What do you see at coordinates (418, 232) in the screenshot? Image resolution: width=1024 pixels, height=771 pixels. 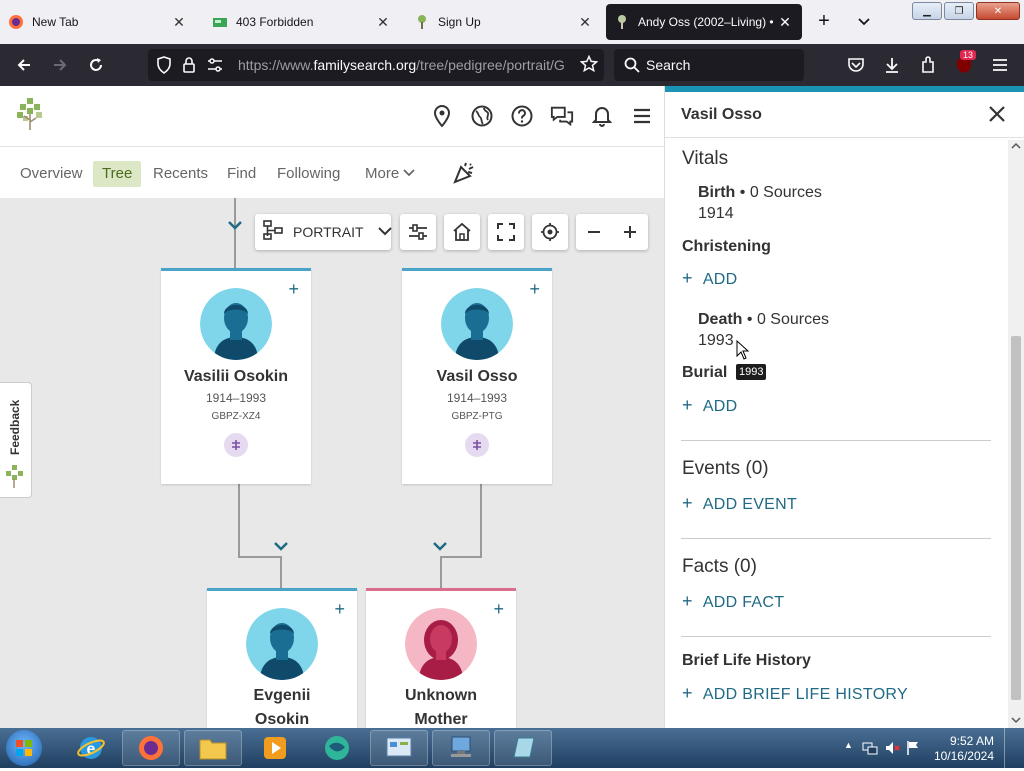 I see `tree-settings-button` at bounding box center [418, 232].